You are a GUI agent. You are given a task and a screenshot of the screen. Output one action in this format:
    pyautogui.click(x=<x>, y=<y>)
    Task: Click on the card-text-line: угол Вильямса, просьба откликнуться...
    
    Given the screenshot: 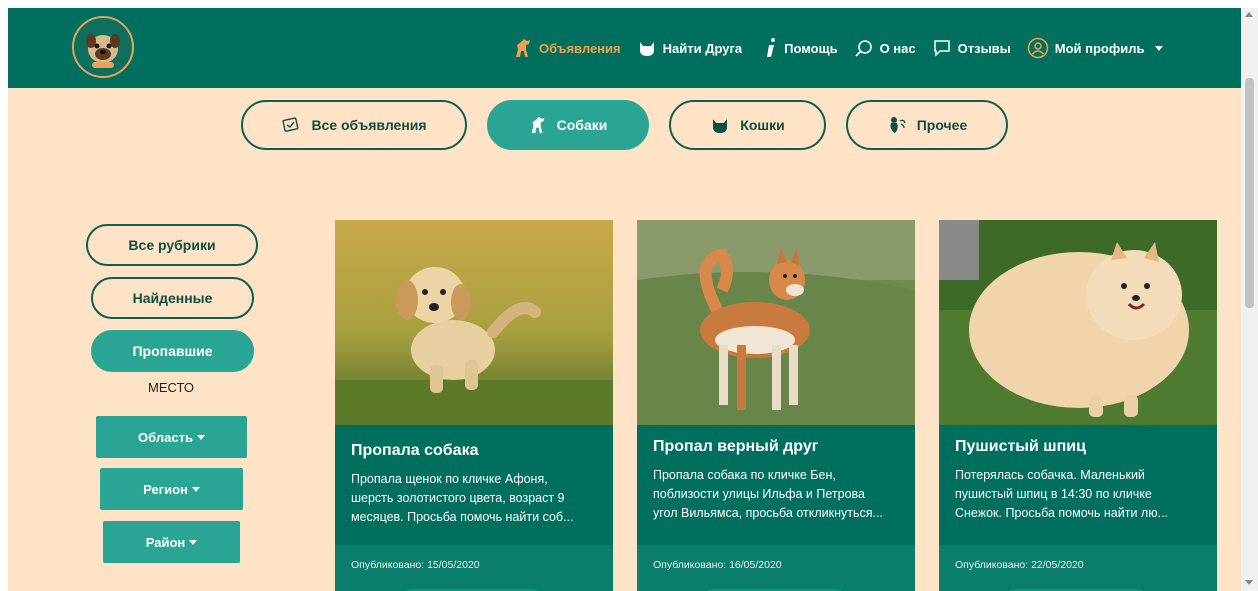 What is the action you would take?
    pyautogui.click(x=768, y=513)
    